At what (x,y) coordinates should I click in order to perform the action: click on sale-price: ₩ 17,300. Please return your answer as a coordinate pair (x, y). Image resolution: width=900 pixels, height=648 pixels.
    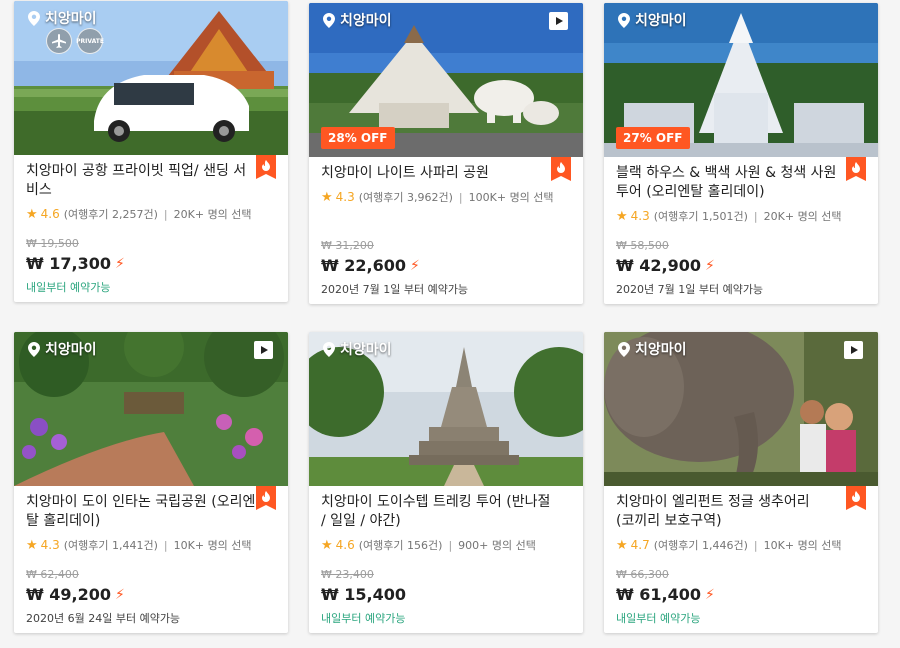
    Looking at the image, I should click on (68, 263).